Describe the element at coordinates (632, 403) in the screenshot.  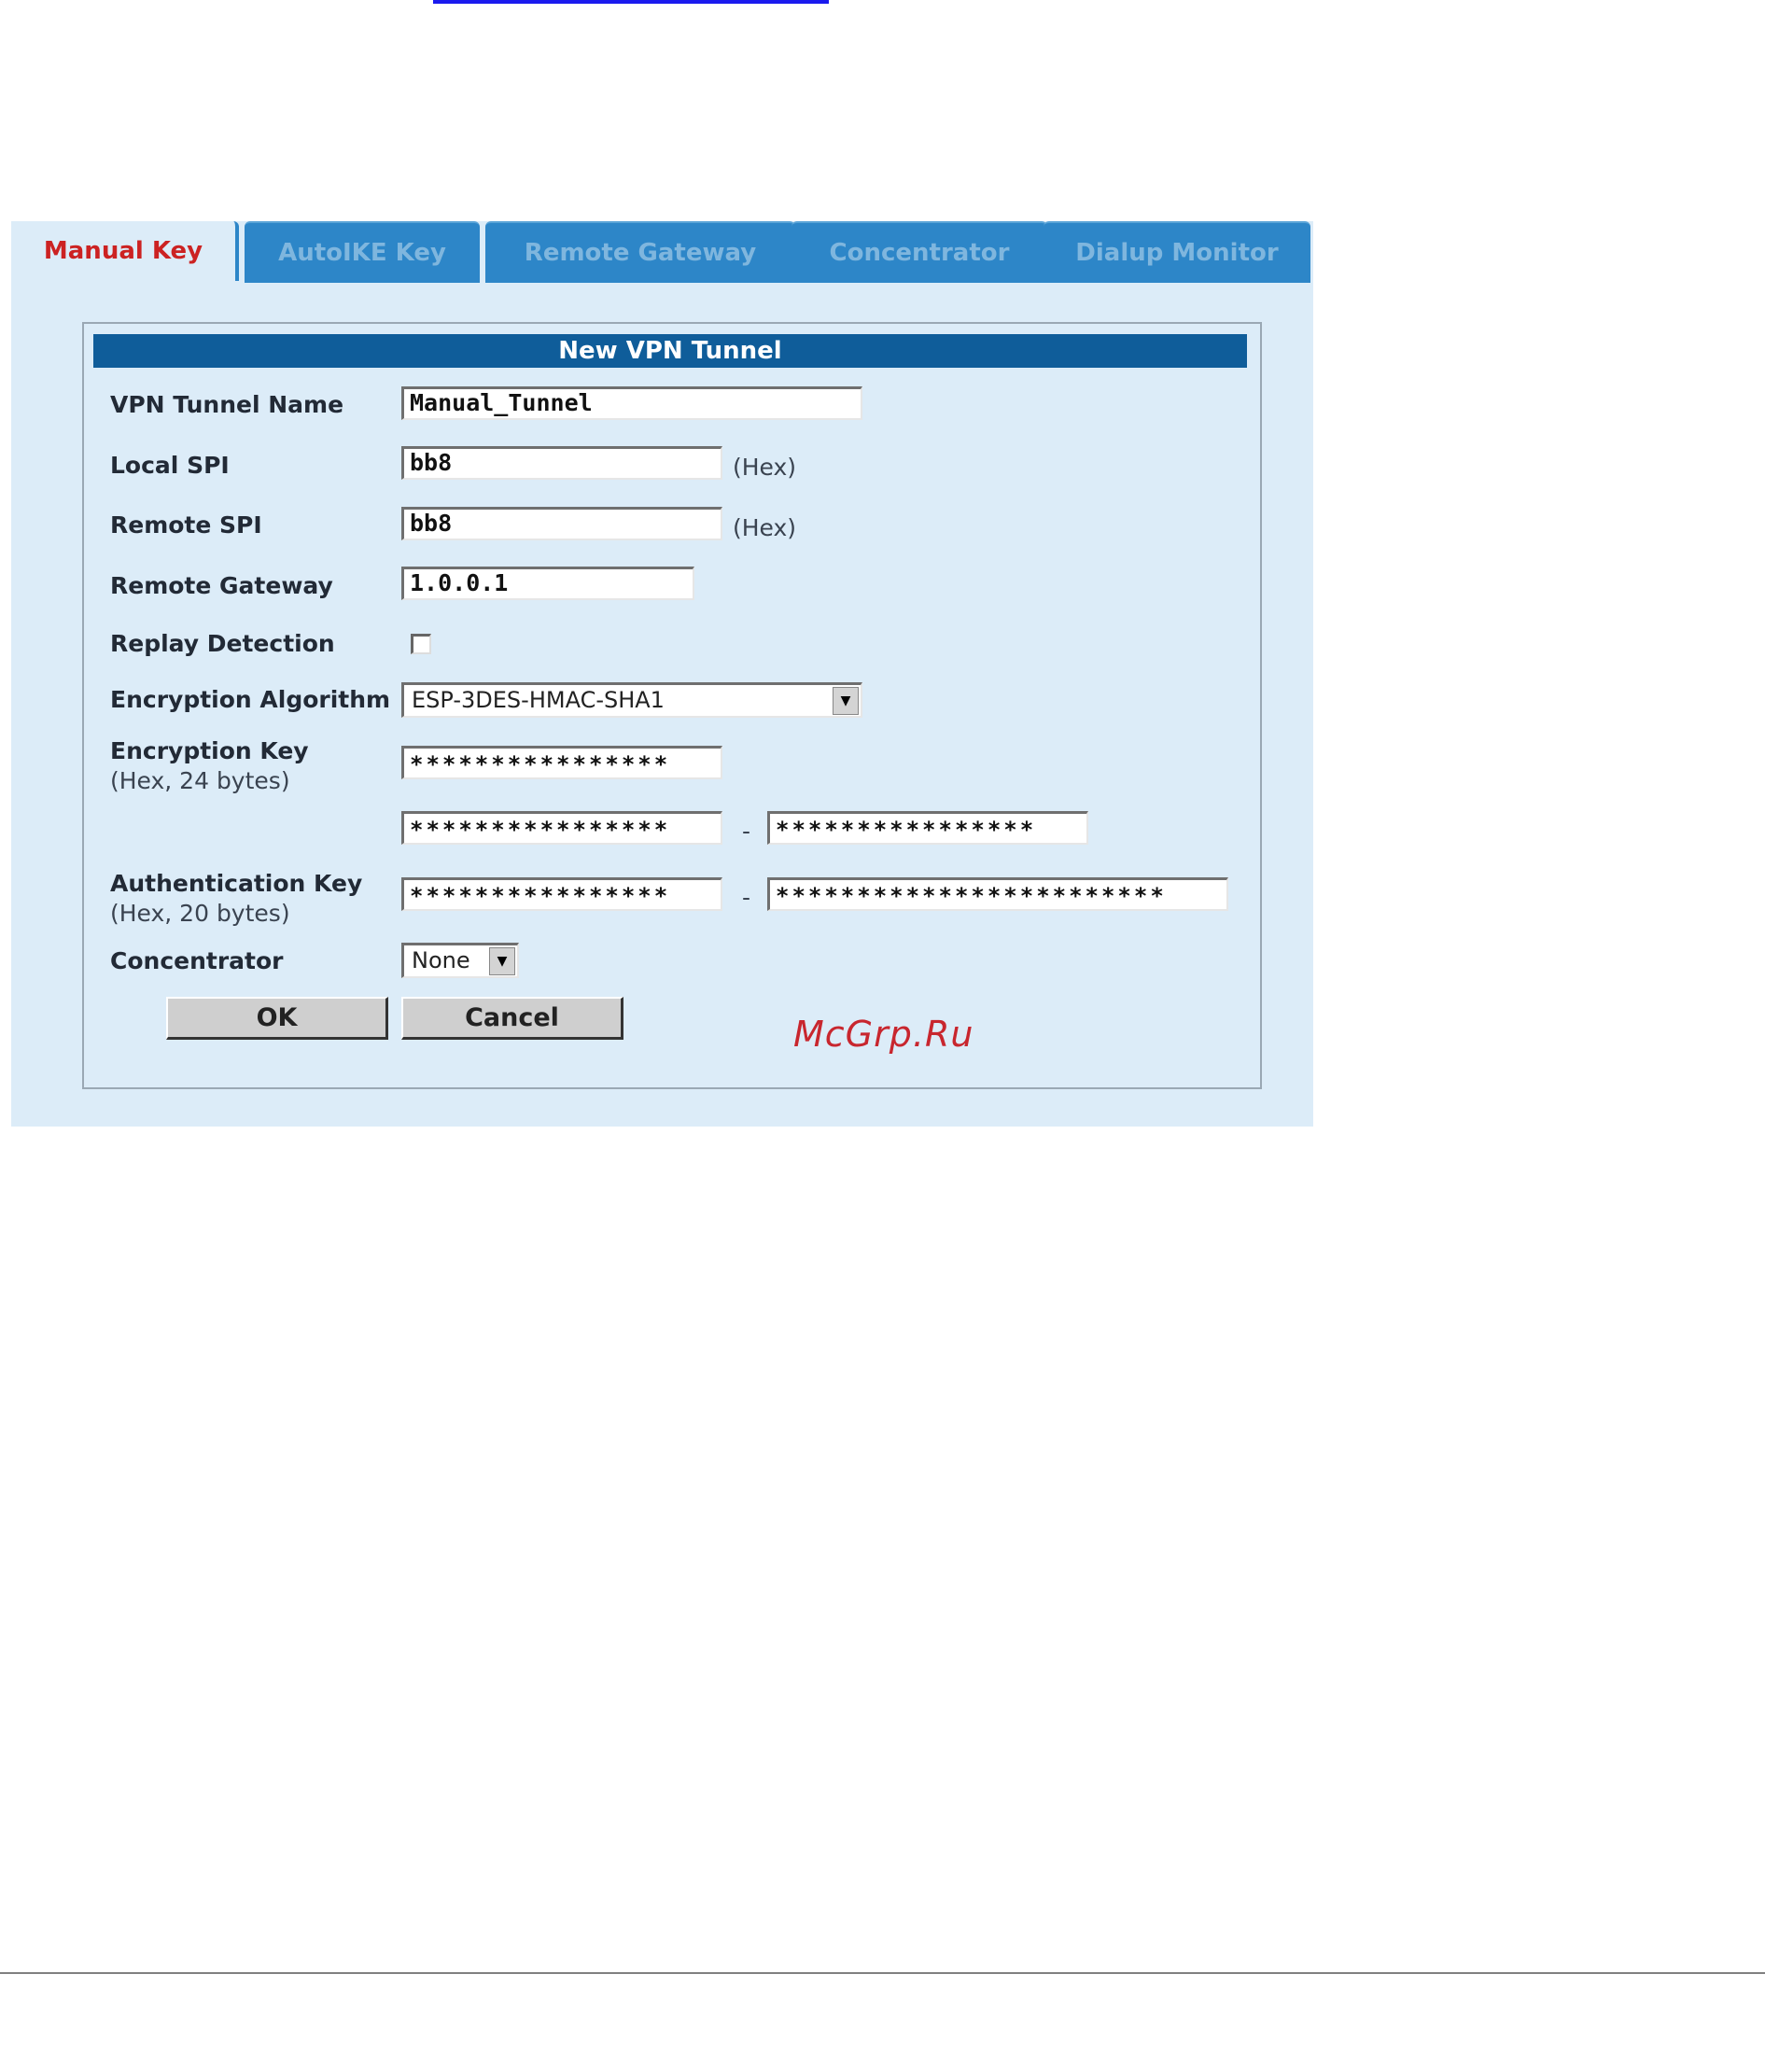
I see `tunnel-name-input: Manual_Tunnel` at that location.